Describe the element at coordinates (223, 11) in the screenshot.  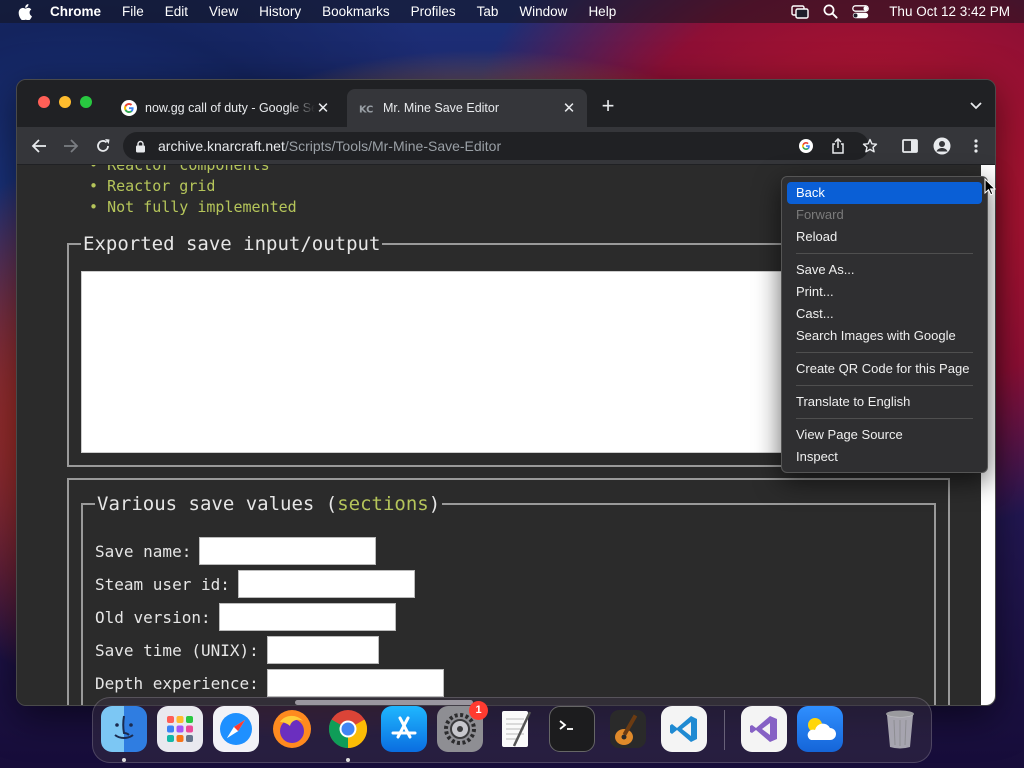
I see `menu-view: View` at that location.